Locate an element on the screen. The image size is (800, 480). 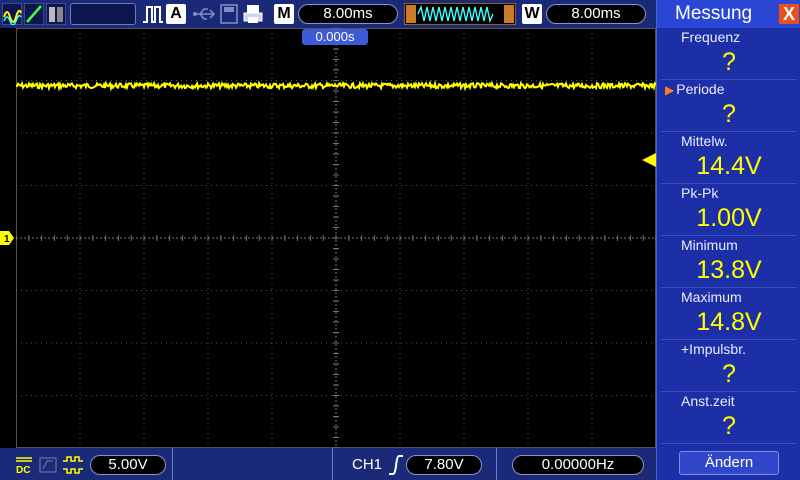
ch1-level-marker: 1 is located at coordinates (7, 238).